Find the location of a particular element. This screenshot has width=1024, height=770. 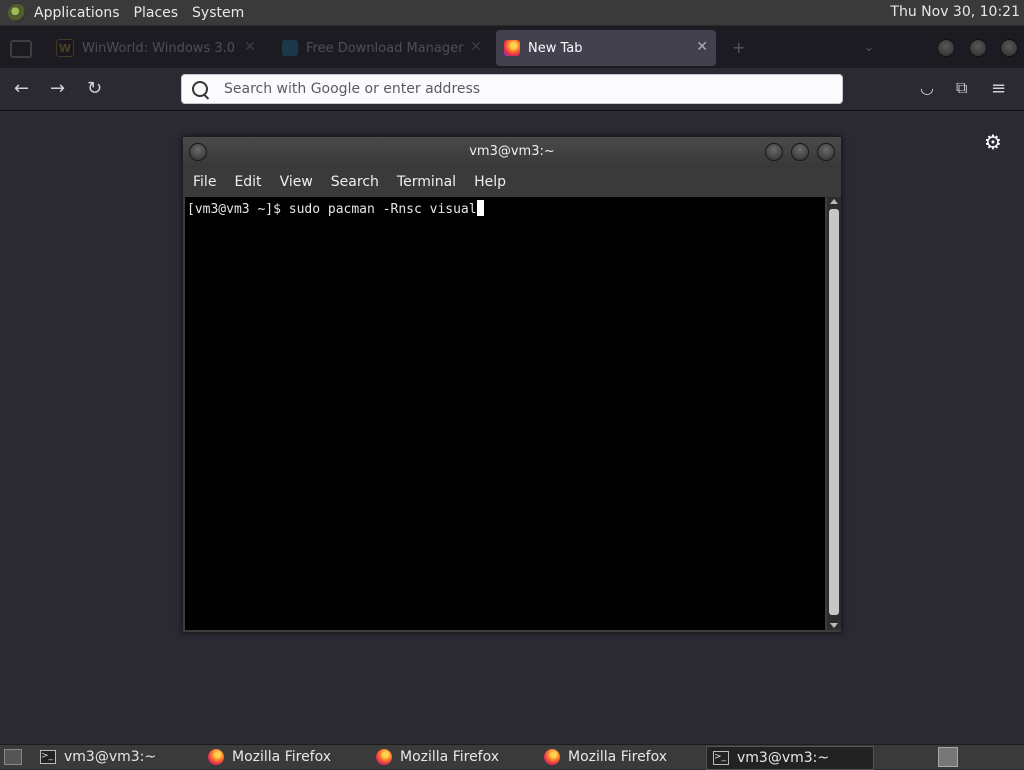

tab-winworld: W WinWorld: Windows 3.0 ✕ is located at coordinates (156, 48).